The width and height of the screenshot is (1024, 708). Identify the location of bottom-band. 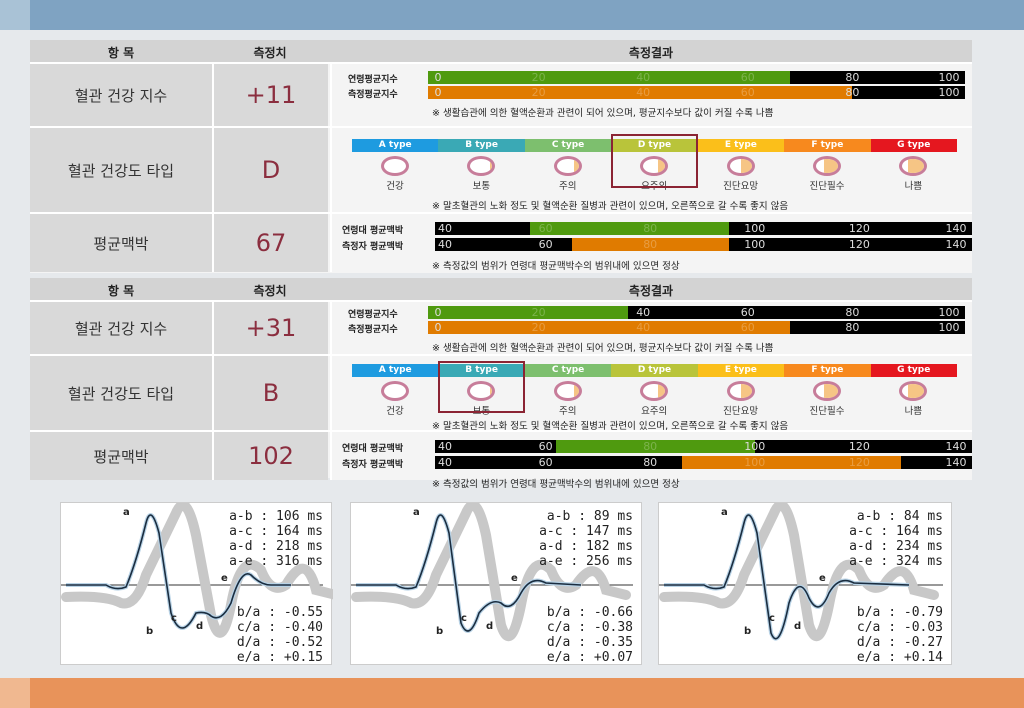
(512, 693).